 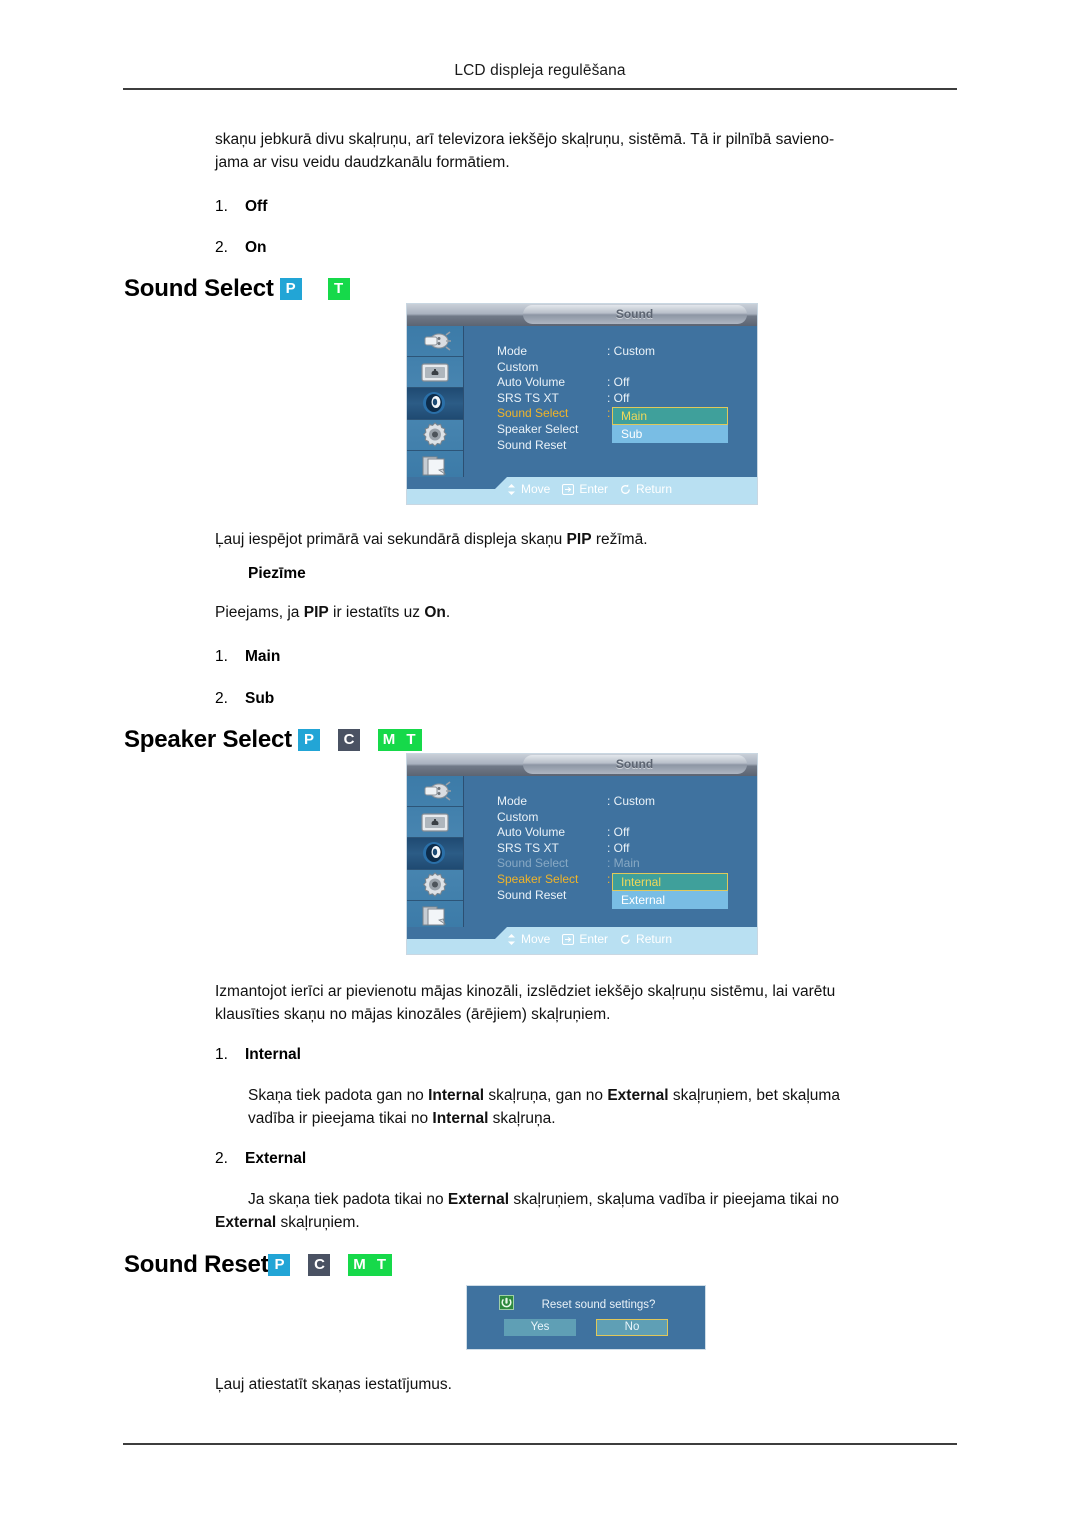 What do you see at coordinates (576, 818) in the screenshot?
I see `osd-2-row-custom: Custom` at bounding box center [576, 818].